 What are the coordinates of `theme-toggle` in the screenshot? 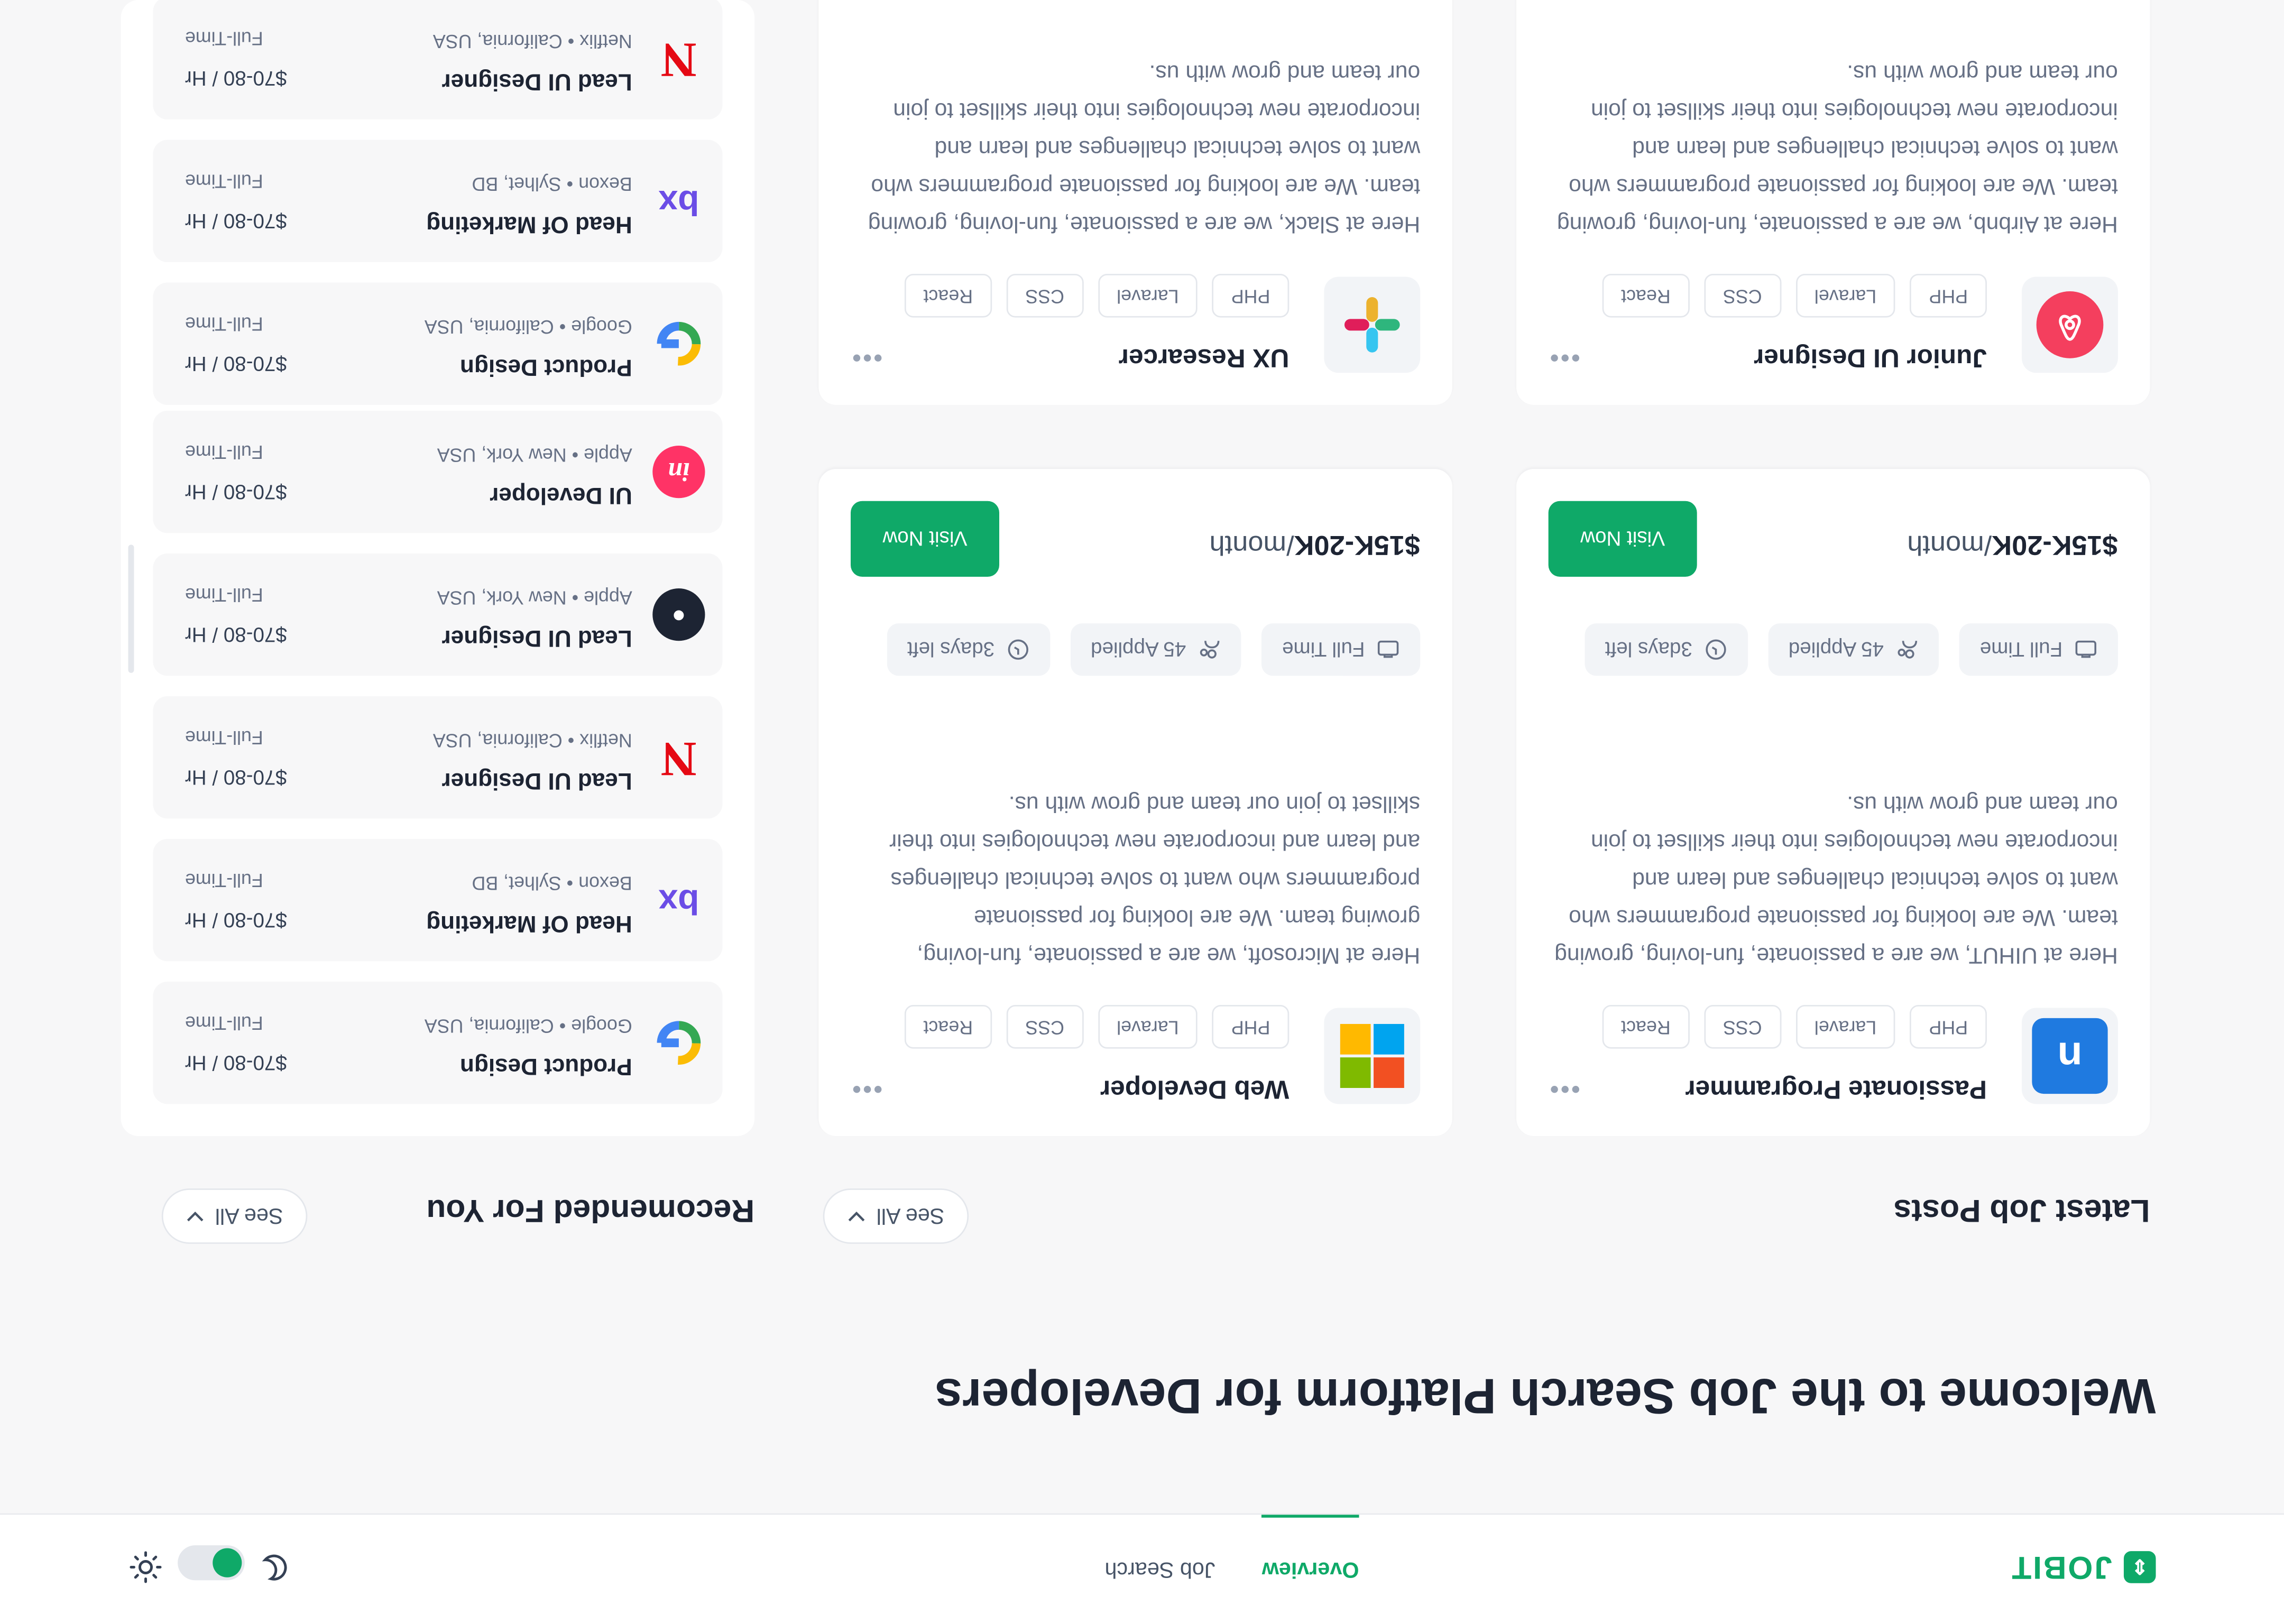 It's located at (211, 1563).